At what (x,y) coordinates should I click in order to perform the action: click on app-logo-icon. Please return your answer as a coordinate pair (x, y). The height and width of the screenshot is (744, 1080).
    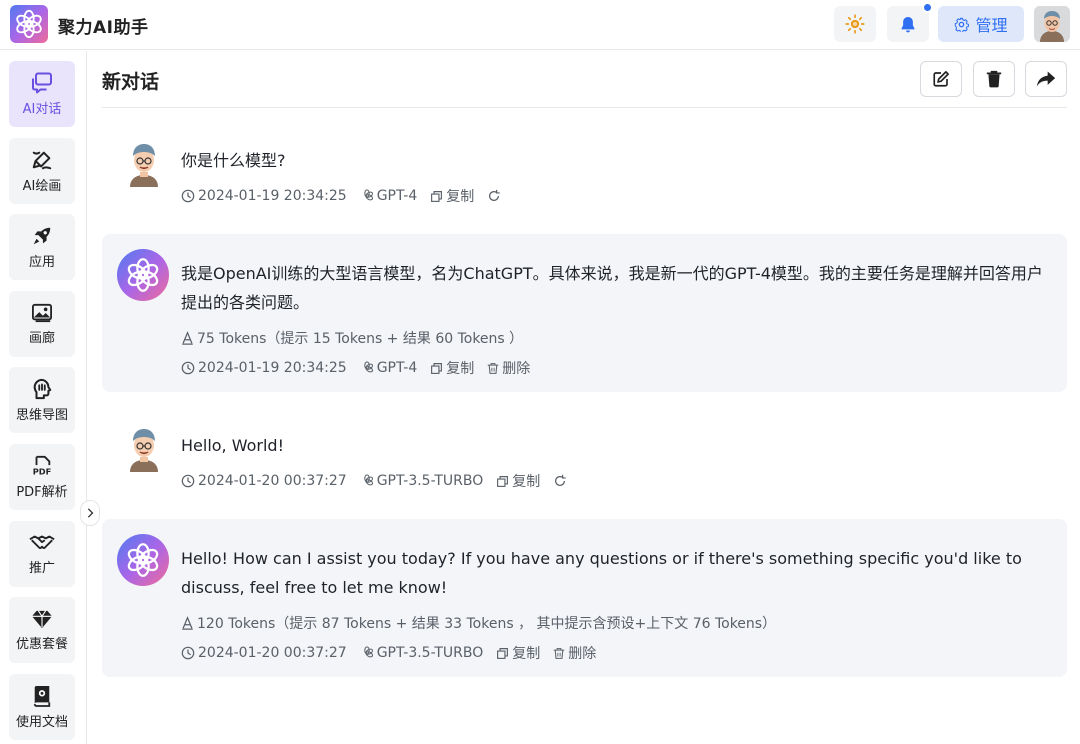
    Looking at the image, I should click on (29, 24).